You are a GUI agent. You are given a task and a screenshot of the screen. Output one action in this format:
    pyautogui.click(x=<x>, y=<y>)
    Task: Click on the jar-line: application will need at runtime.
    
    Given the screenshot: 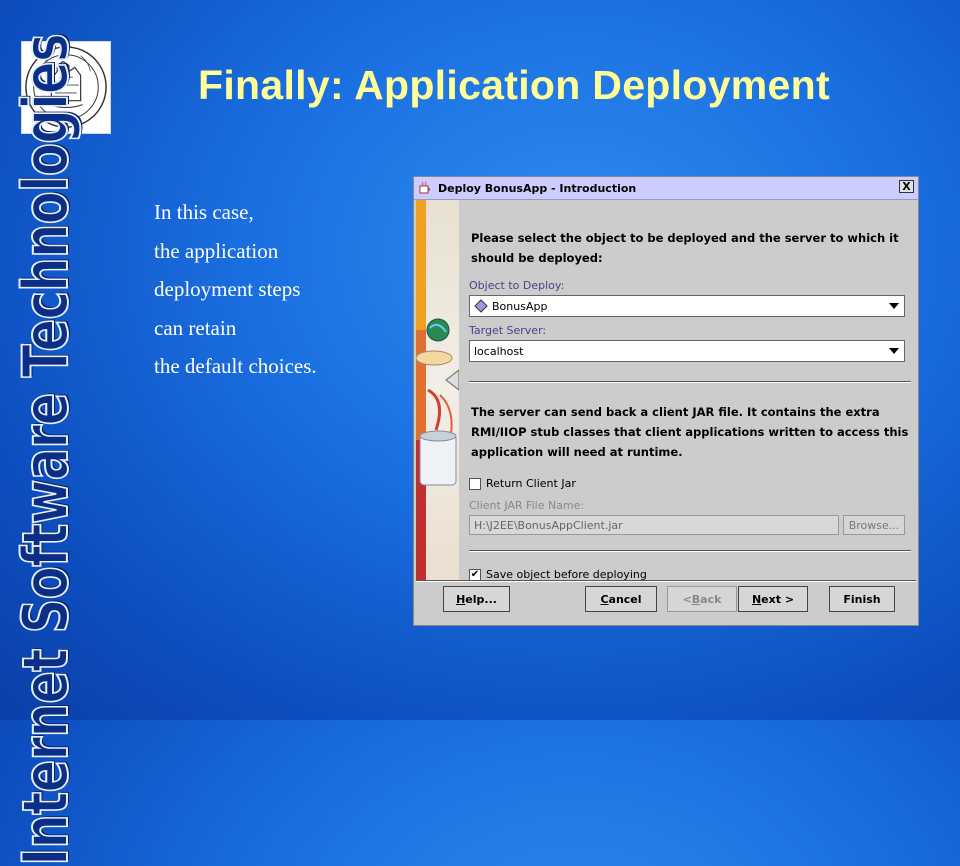 What is the action you would take?
    pyautogui.click(x=577, y=452)
    